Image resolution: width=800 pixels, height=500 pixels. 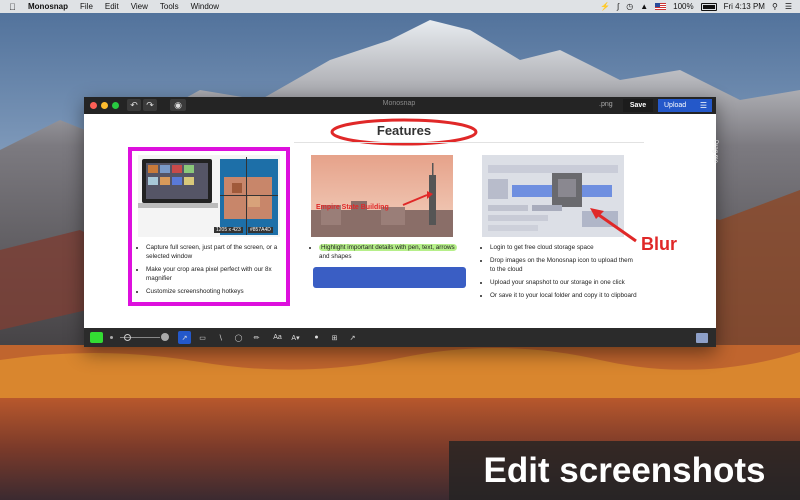 I want to click on screenshot-thumbnail-laptop, so click(x=209, y=196).